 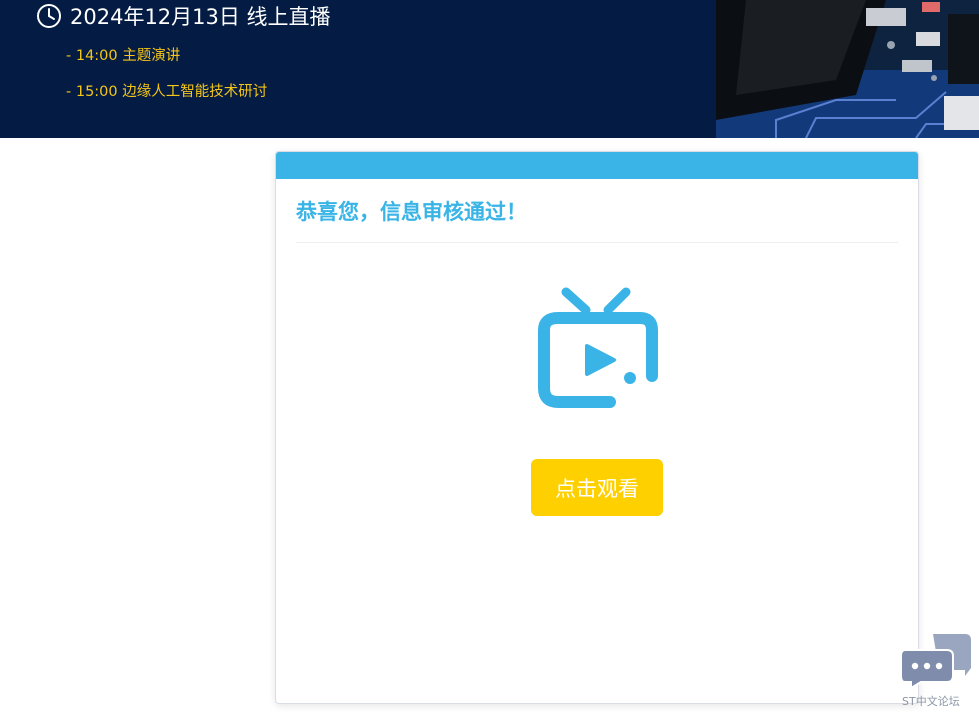 I want to click on circuit-board-image, so click(x=847, y=69).